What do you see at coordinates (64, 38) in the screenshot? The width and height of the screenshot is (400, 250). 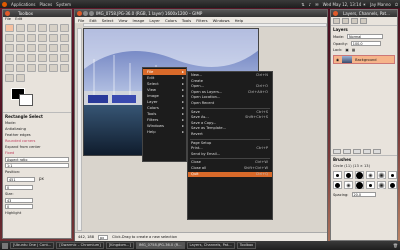 I see `move-tool-icon` at bounding box center [64, 38].